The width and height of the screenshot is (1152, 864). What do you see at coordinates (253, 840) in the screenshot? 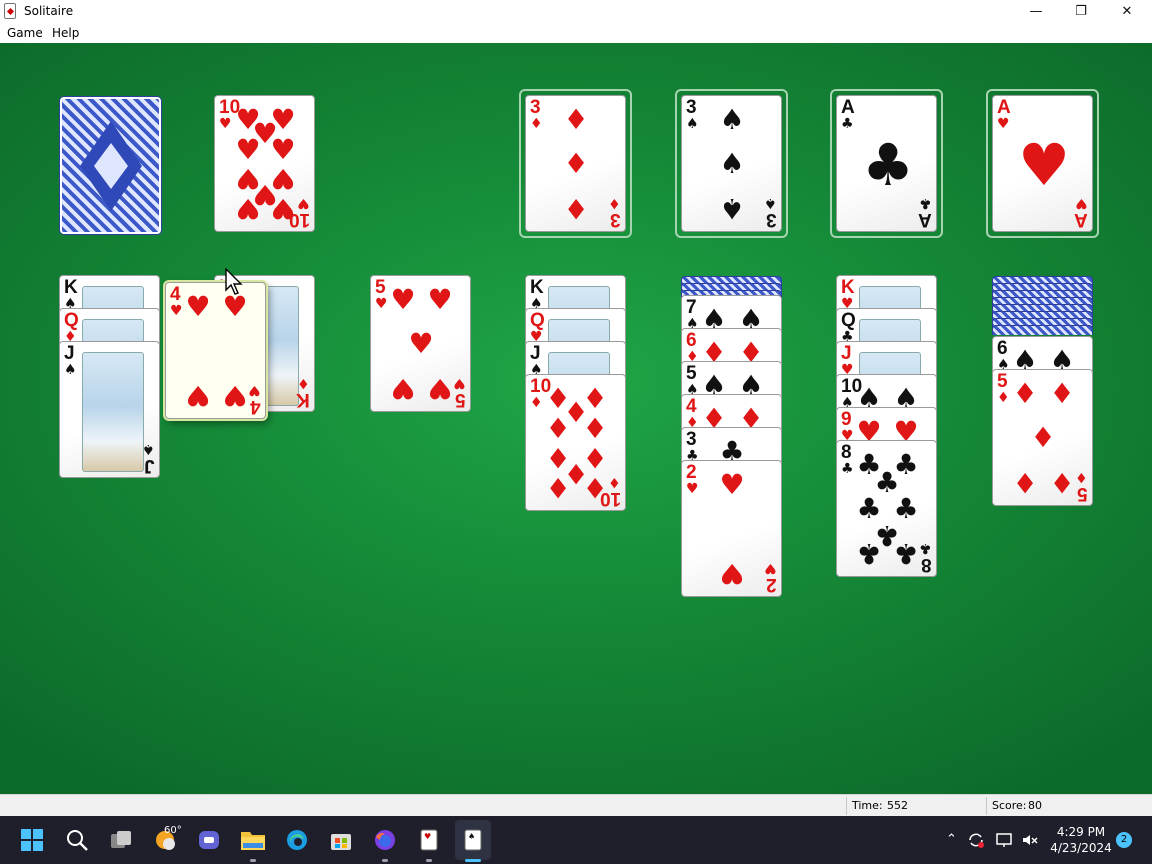
I see `file-explorer-icon` at bounding box center [253, 840].